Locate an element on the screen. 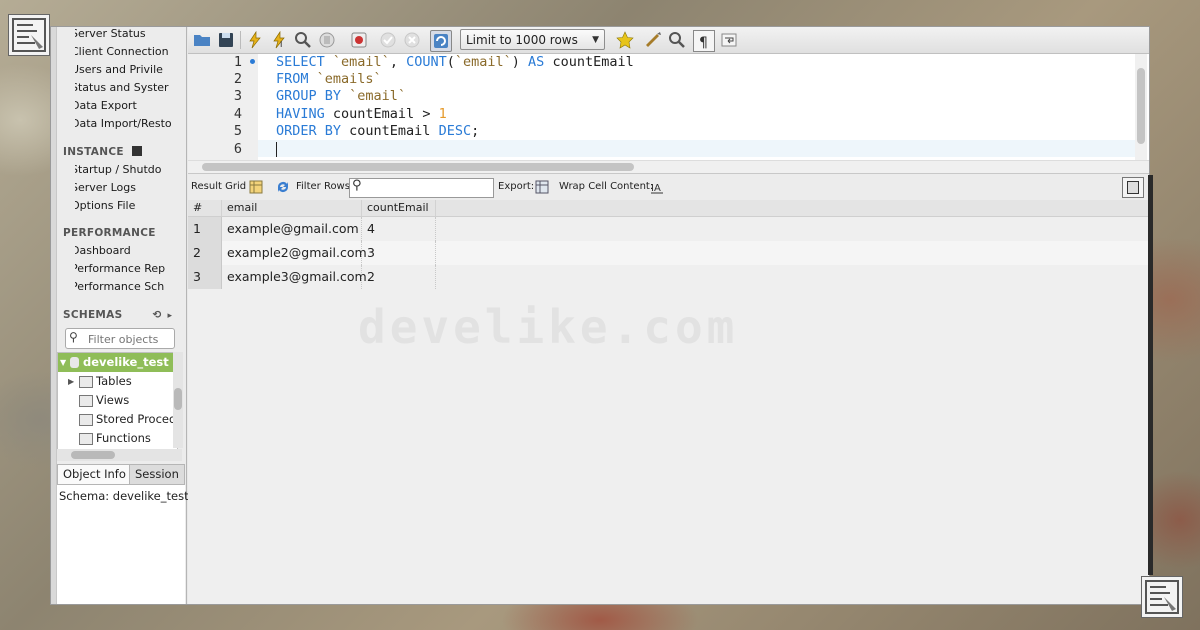  find-button is located at coordinates (677, 40).